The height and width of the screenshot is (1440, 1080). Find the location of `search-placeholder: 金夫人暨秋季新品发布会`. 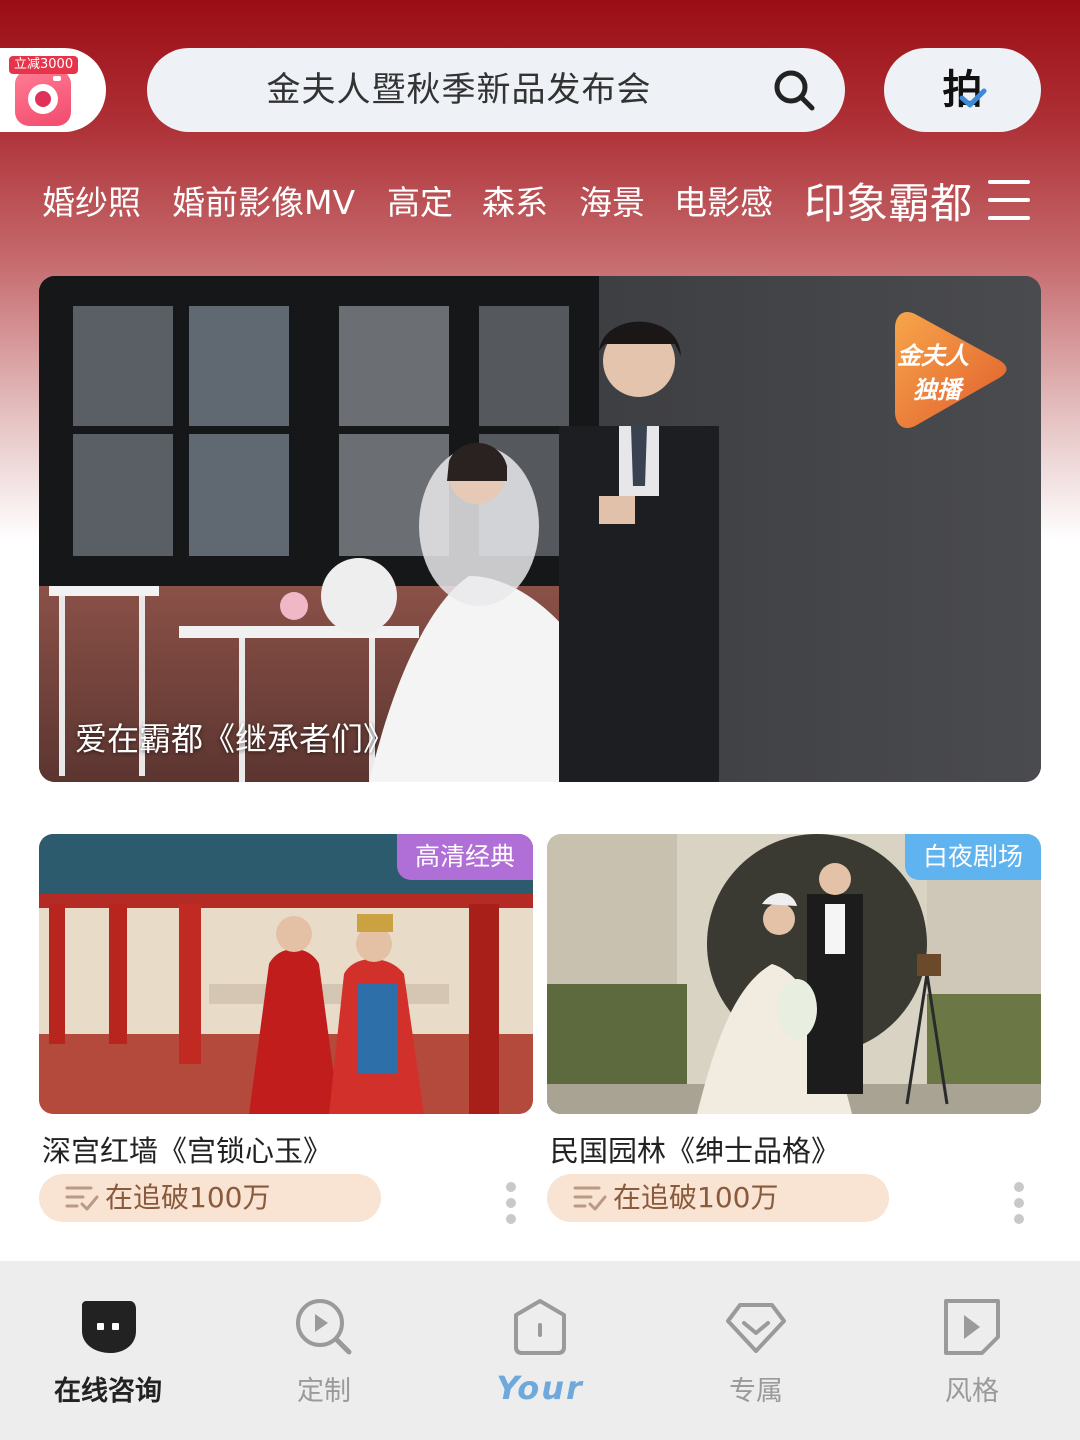

search-placeholder: 金夫人暨秋季新品发布会 is located at coordinates (459, 90).